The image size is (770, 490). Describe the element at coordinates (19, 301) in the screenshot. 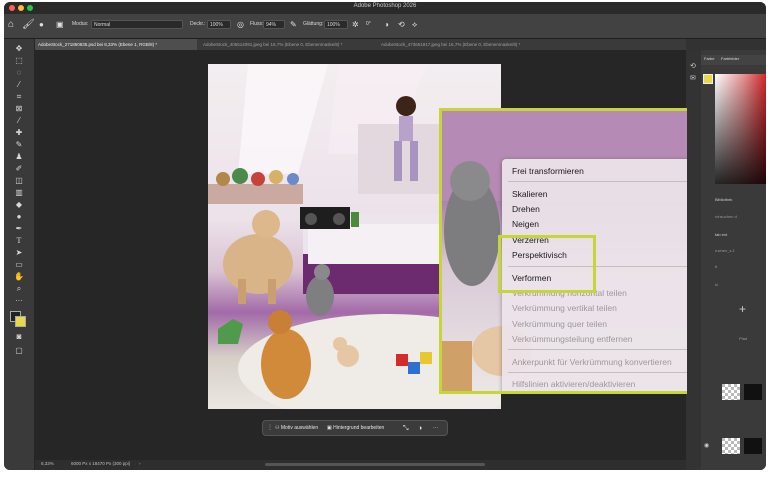

I see `more-tools-icon: ···` at that location.